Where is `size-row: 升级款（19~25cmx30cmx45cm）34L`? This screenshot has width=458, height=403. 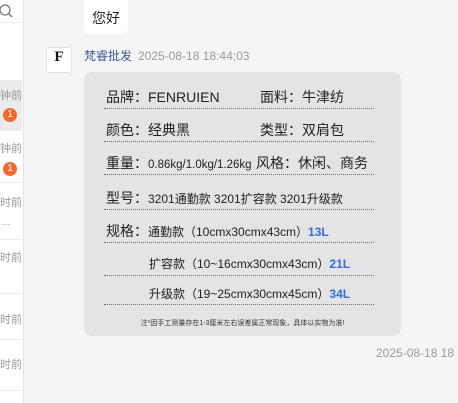
size-row: 升级款（19~25cmx30cmx45cm）34L is located at coordinates (249, 294).